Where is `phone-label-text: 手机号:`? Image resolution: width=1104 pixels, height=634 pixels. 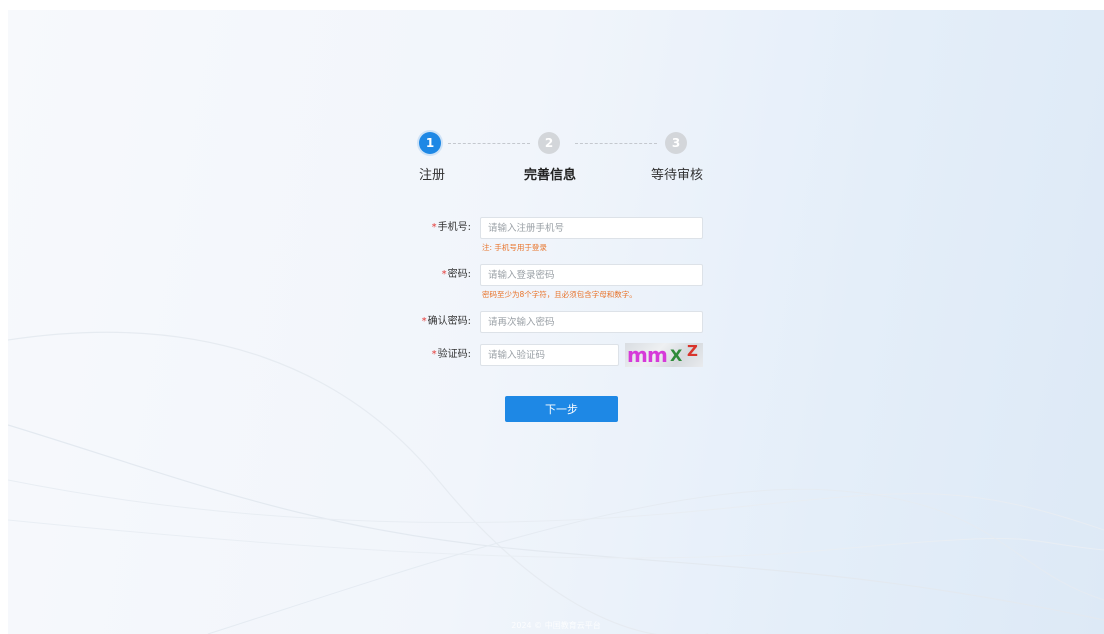 phone-label-text: 手机号: is located at coordinates (454, 227).